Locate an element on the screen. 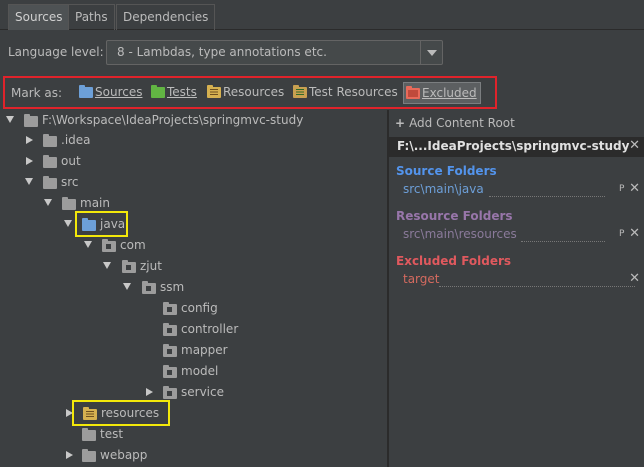 This screenshot has width=644, height=467. mark-tests-button: Tests is located at coordinates (174, 93).